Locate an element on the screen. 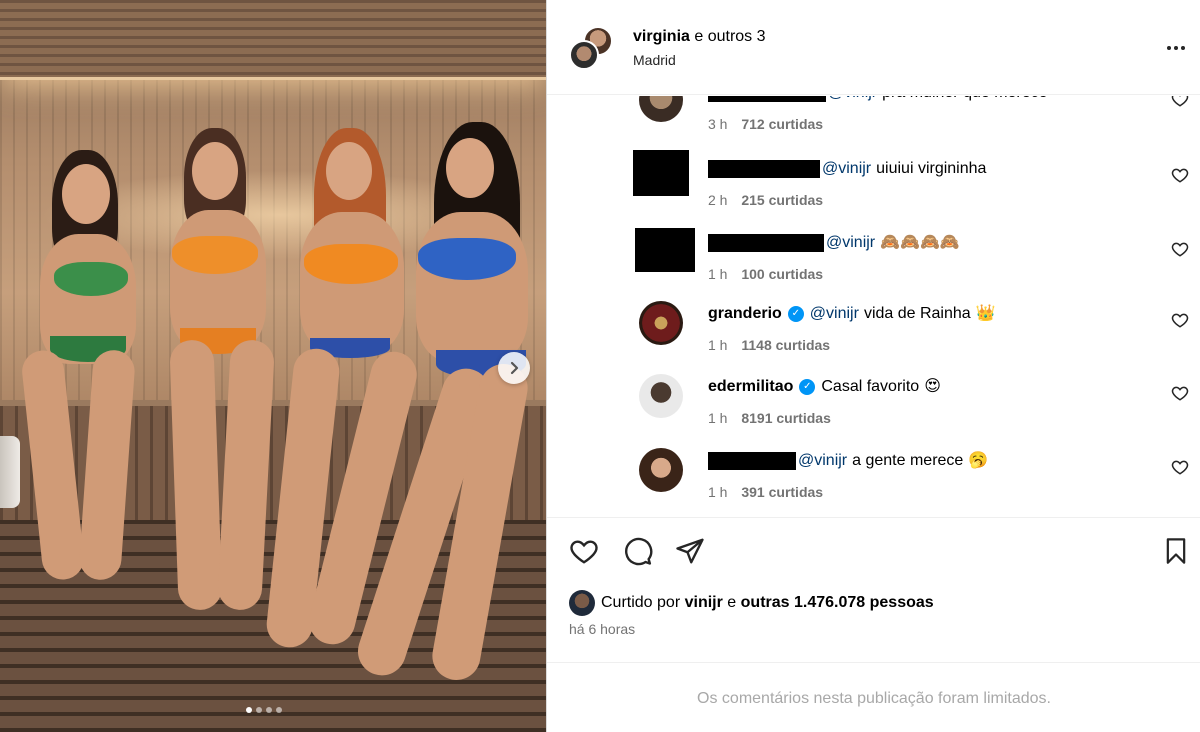  post-location: Madrid is located at coordinates (654, 60).